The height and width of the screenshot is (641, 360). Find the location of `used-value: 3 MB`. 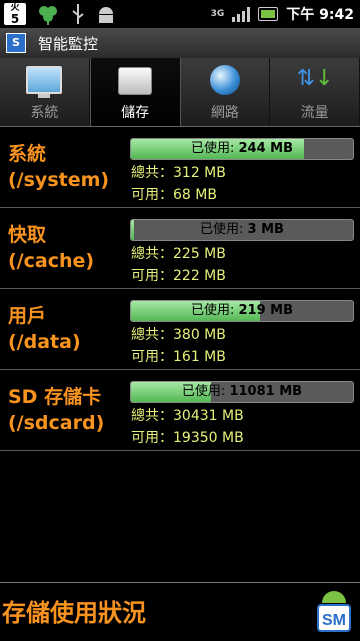

used-value: 3 MB is located at coordinates (265, 229).